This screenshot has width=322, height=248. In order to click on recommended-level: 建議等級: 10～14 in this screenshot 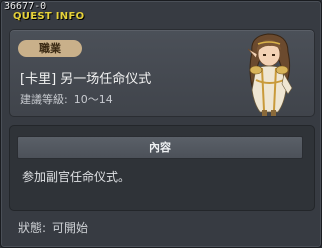, I will do `click(69, 100)`.